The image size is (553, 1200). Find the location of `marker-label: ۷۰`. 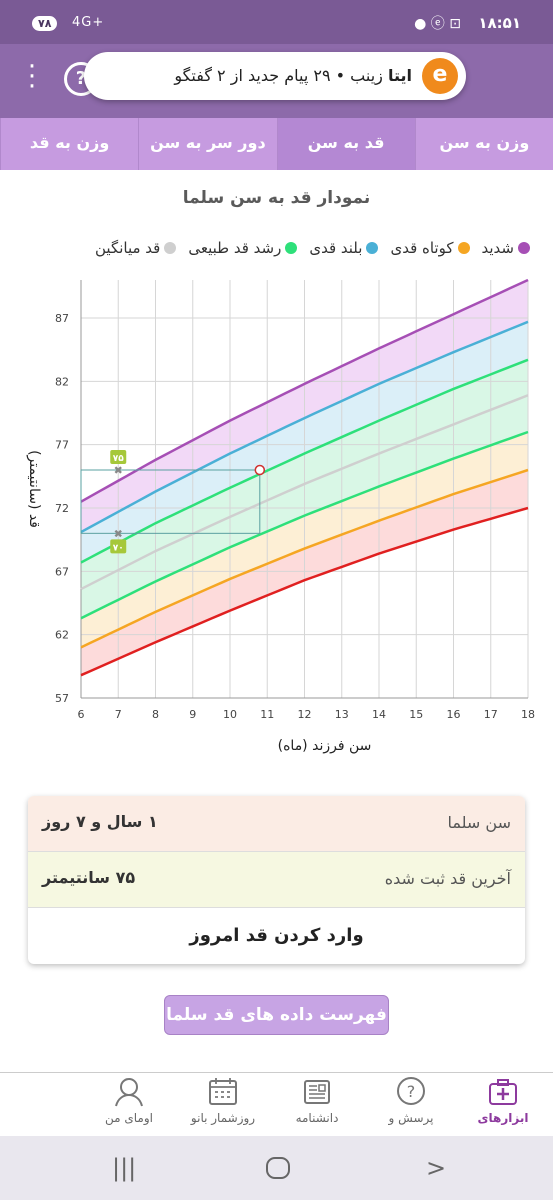

marker-label: ۷۰ is located at coordinates (118, 548).